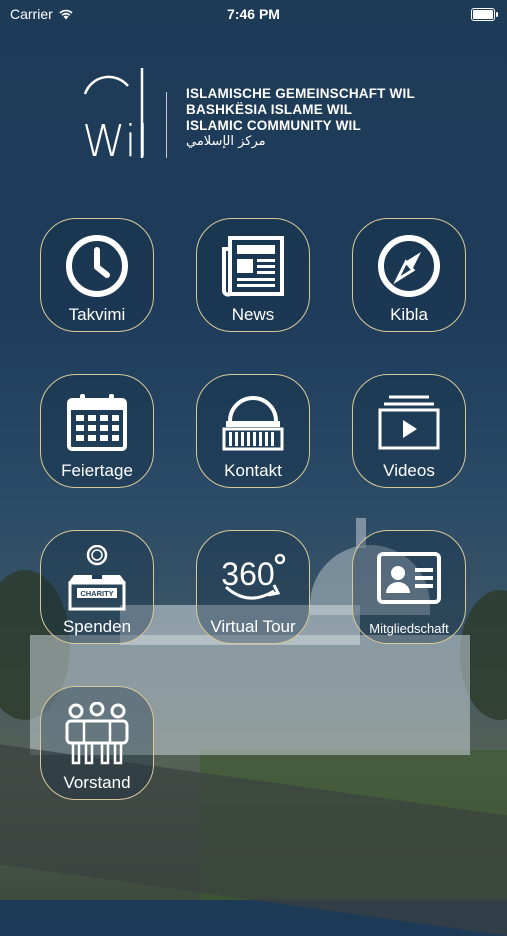 This screenshot has width=507, height=936. I want to click on tile-virtual-tour: 360 Virtual Tour, so click(253, 587).